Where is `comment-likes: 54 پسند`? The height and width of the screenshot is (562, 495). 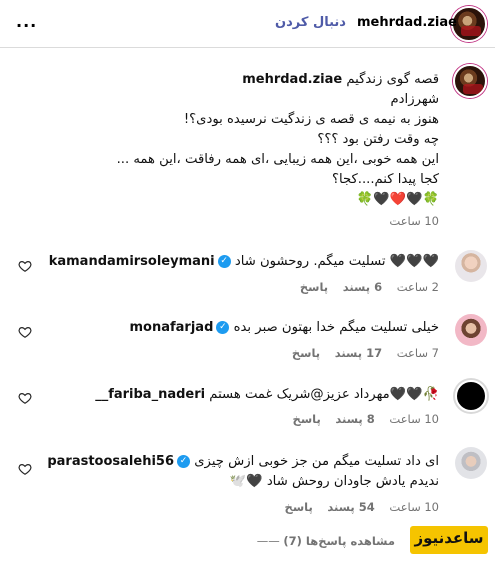 comment-likes: 54 پسند is located at coordinates (350, 507).